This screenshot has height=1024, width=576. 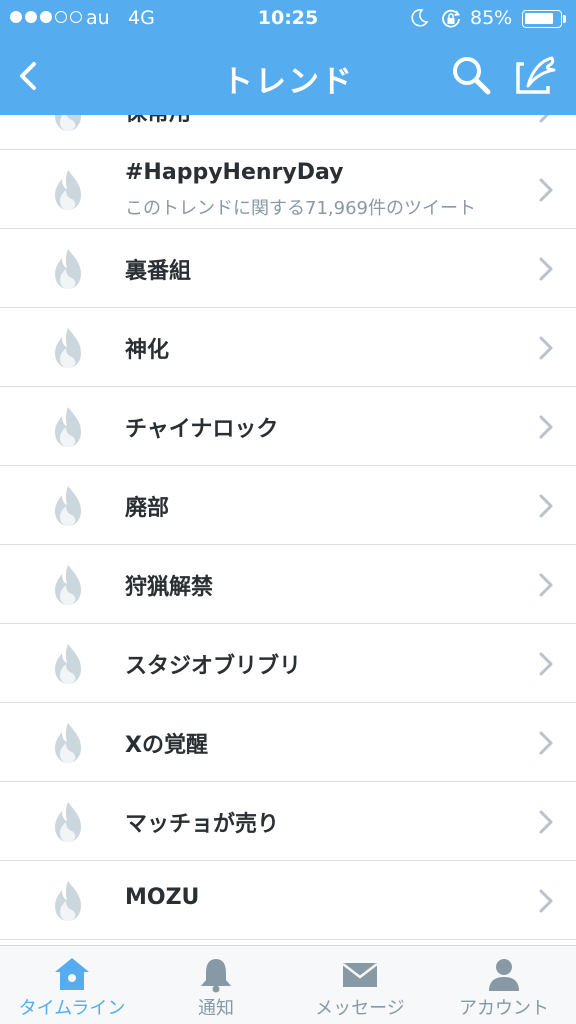 What do you see at coordinates (72, 1008) in the screenshot?
I see `tab-label: タイムライン` at bounding box center [72, 1008].